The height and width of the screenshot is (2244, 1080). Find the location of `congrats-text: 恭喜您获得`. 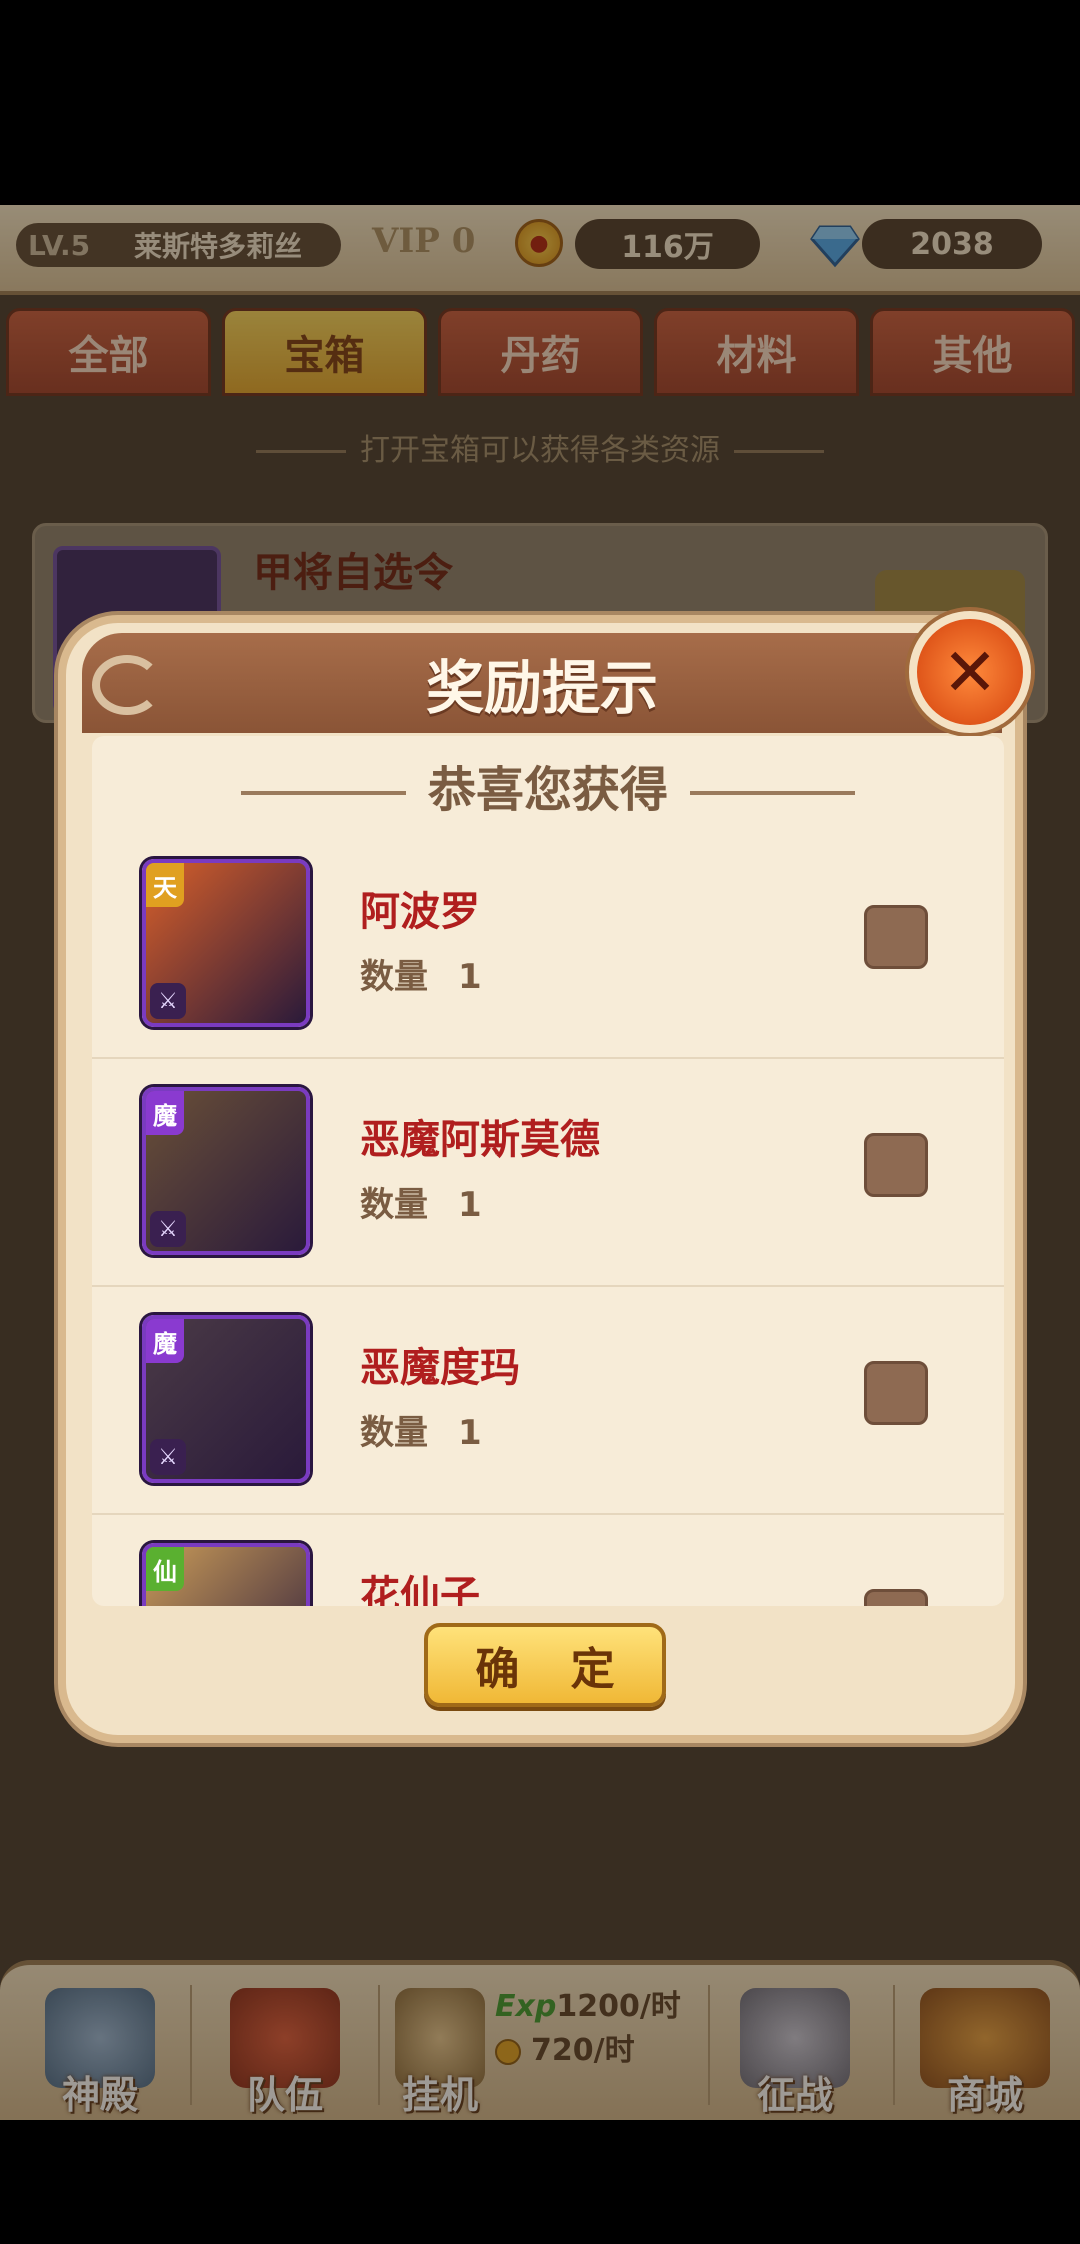

congrats-text: 恭喜您获得 is located at coordinates (547, 790).